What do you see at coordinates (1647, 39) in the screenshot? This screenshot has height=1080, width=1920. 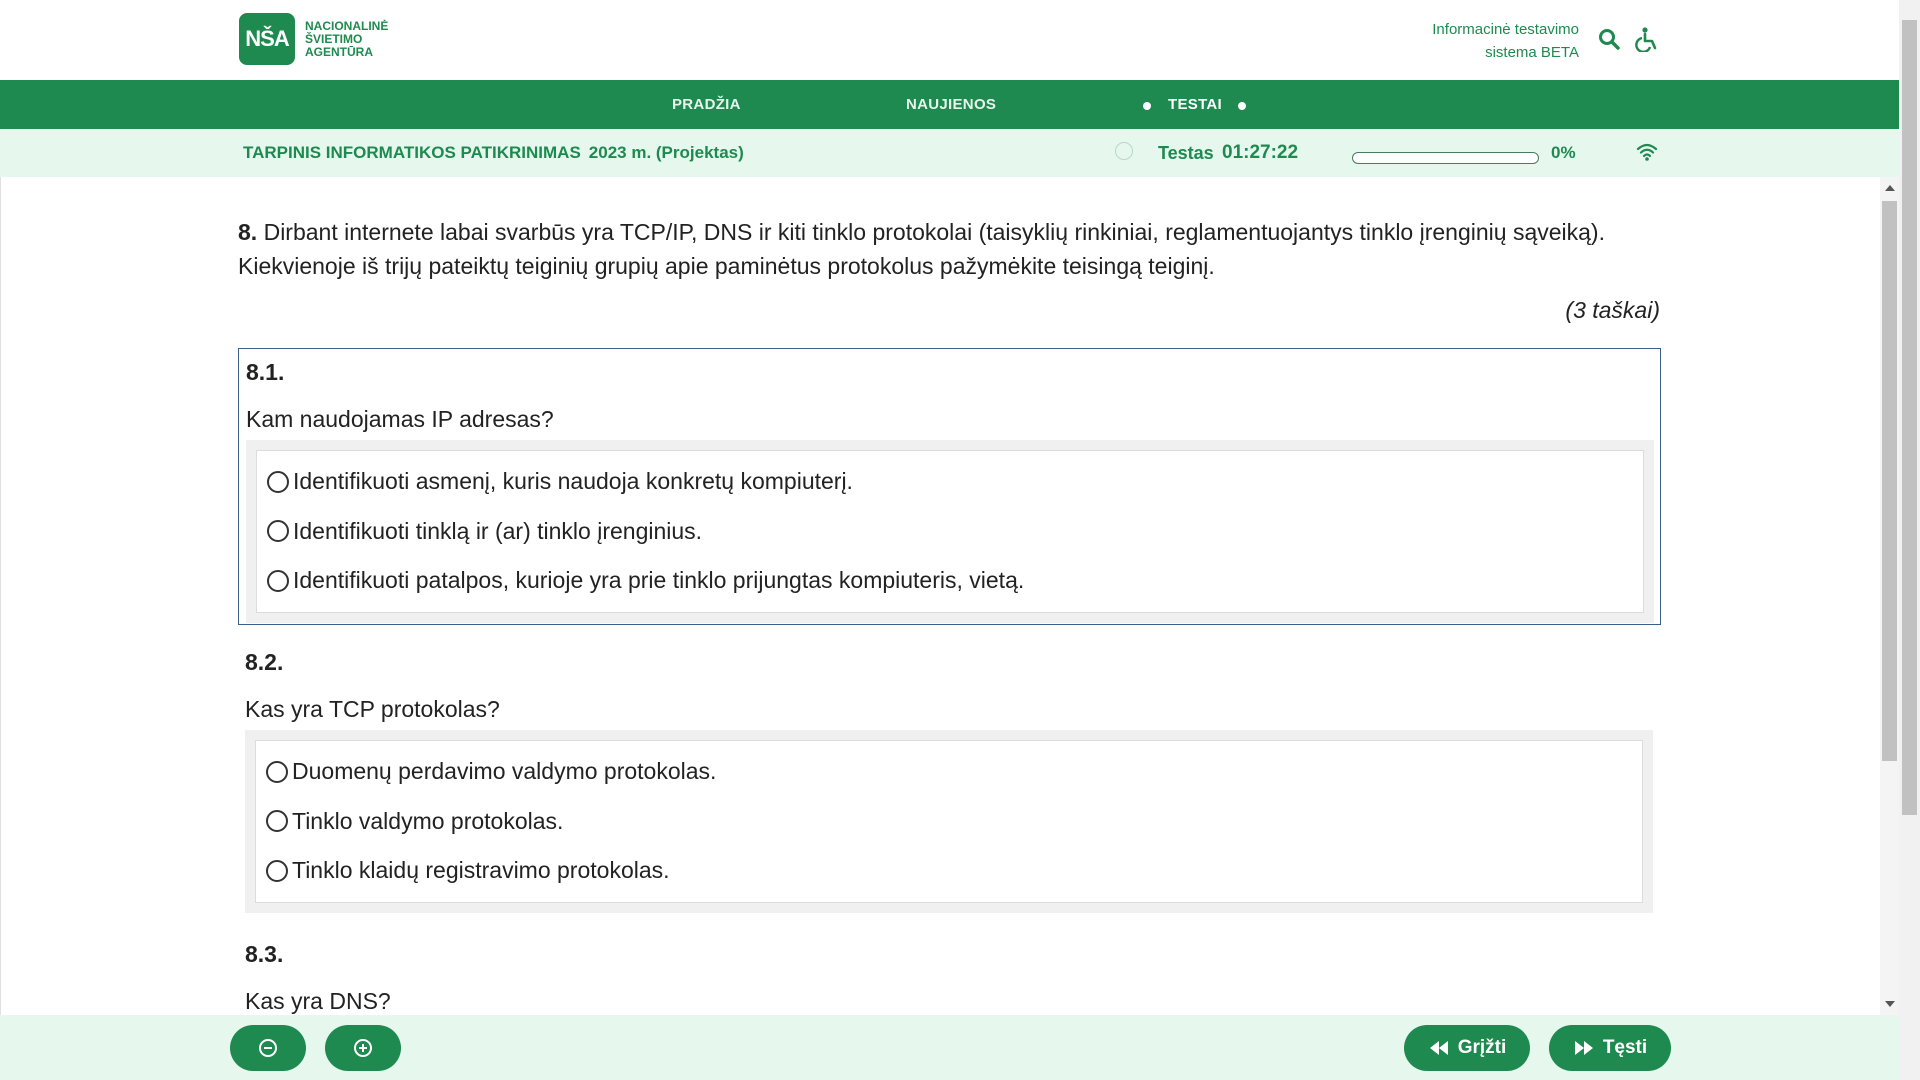 I see `accessibility-icon` at bounding box center [1647, 39].